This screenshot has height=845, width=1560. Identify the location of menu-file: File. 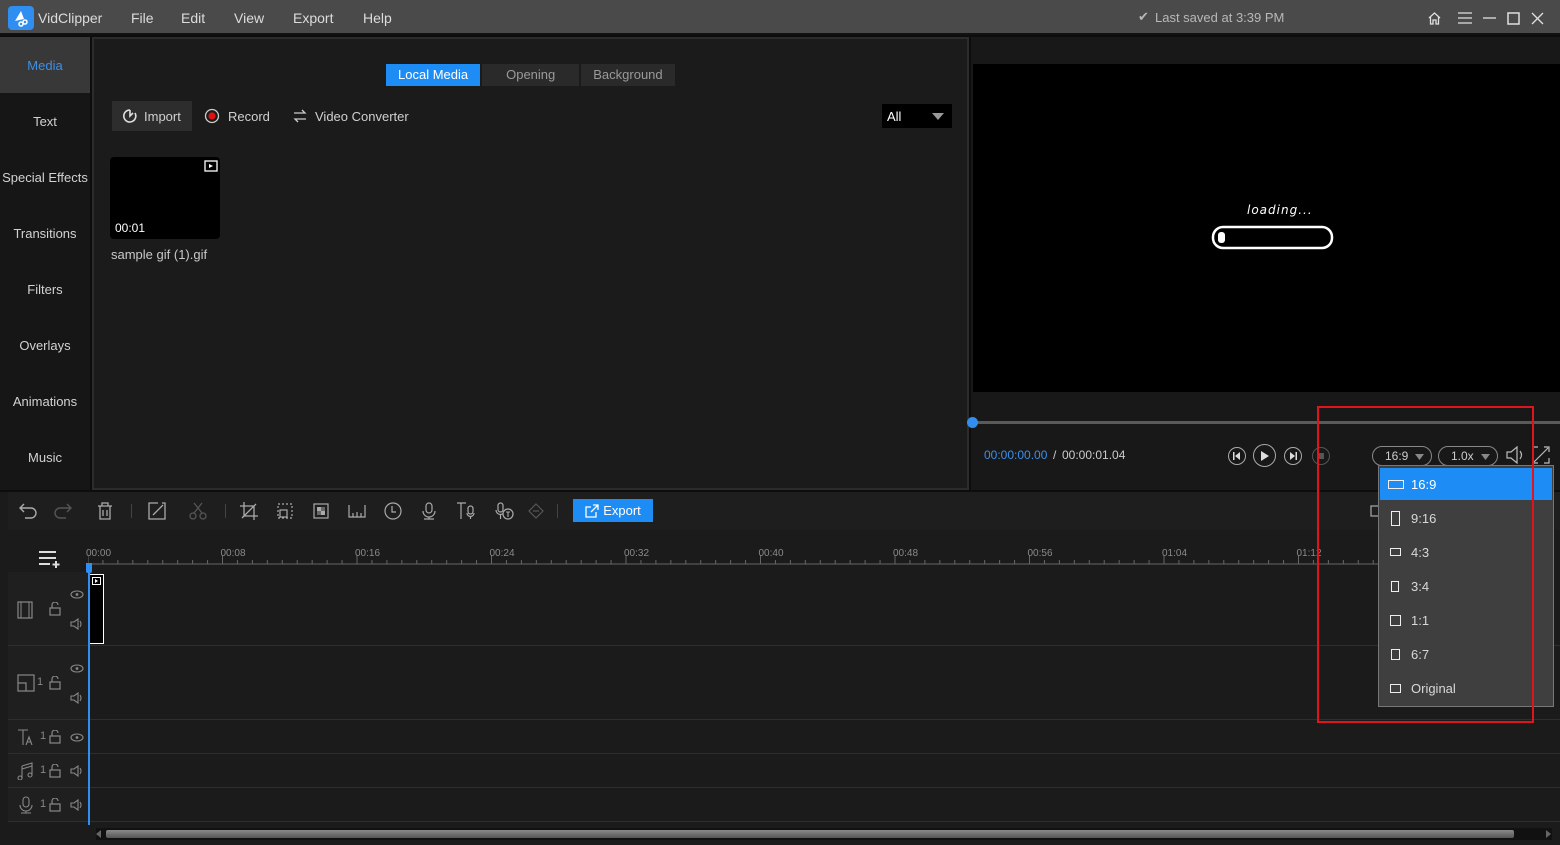
(142, 18).